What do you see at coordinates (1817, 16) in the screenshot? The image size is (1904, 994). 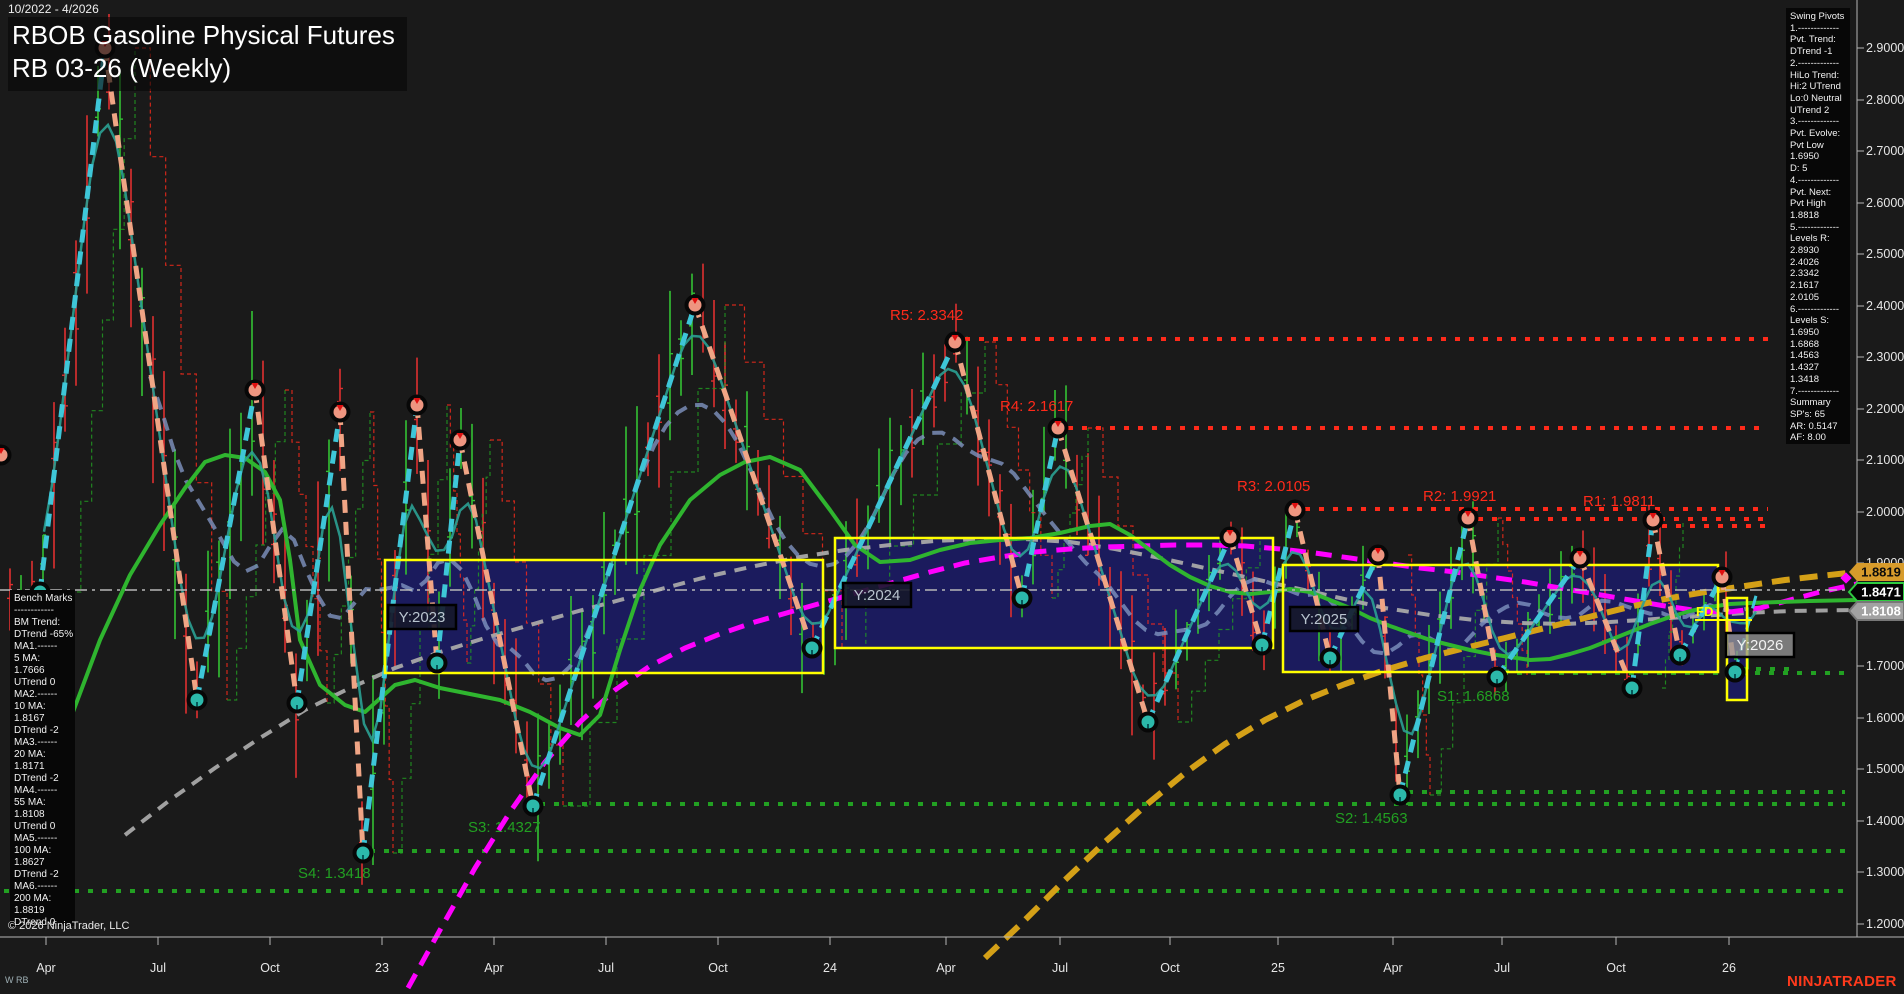 I see `swing-pivots-line: Swing Pivots` at bounding box center [1817, 16].